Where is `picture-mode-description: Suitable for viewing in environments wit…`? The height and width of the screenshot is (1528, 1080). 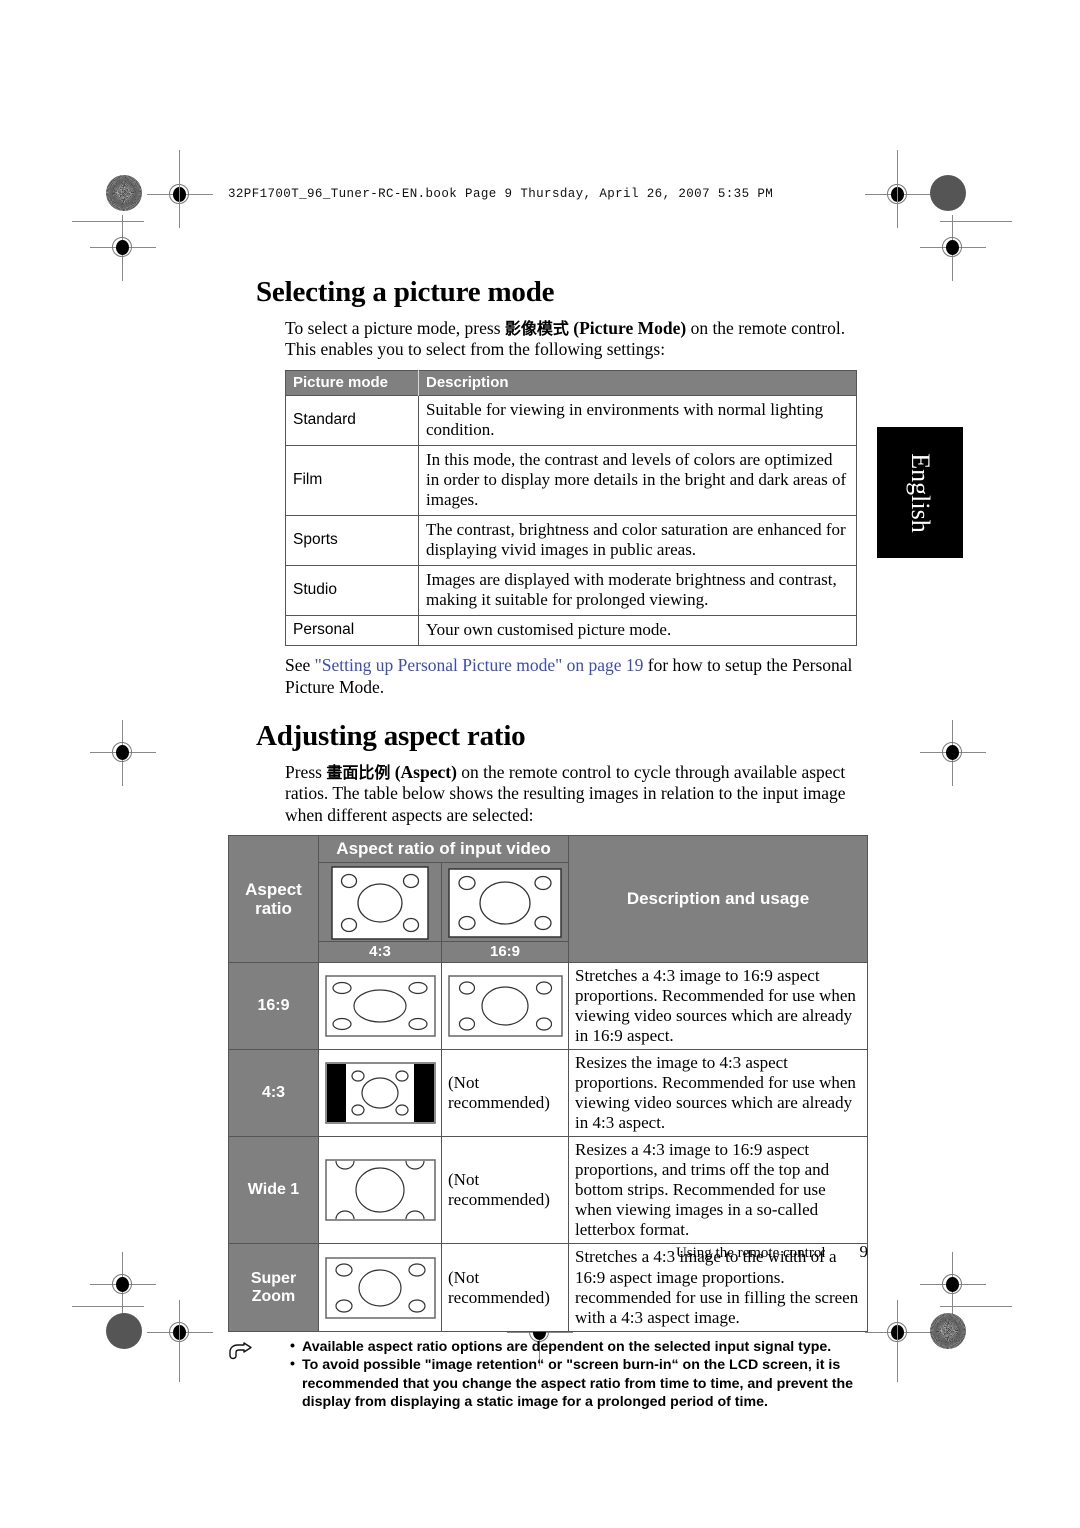 picture-mode-description: Suitable for viewing in environments wit… is located at coordinates (637, 420).